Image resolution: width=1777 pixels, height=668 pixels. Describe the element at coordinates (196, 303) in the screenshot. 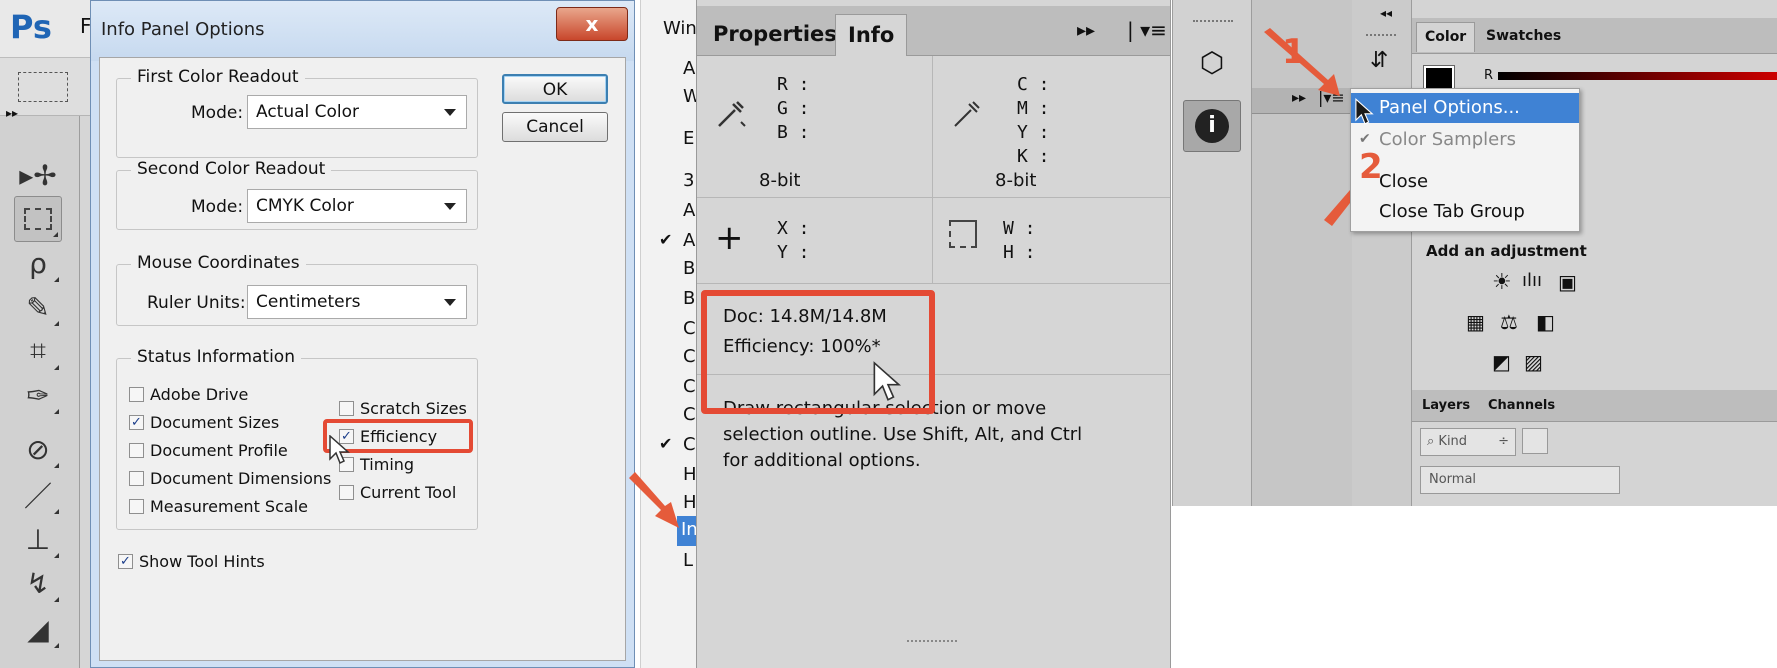

I see `ruler-units-label: Ruler Units:` at that location.